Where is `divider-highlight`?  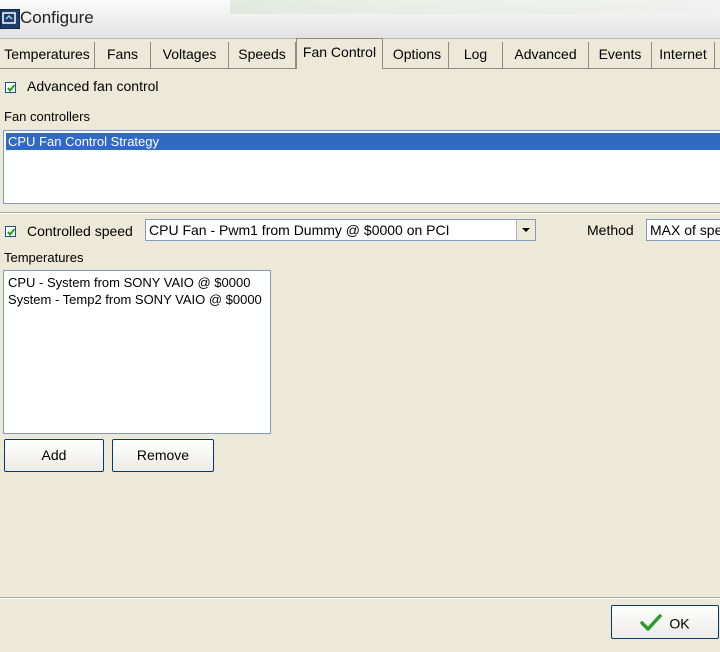 divider-highlight is located at coordinates (360, 213).